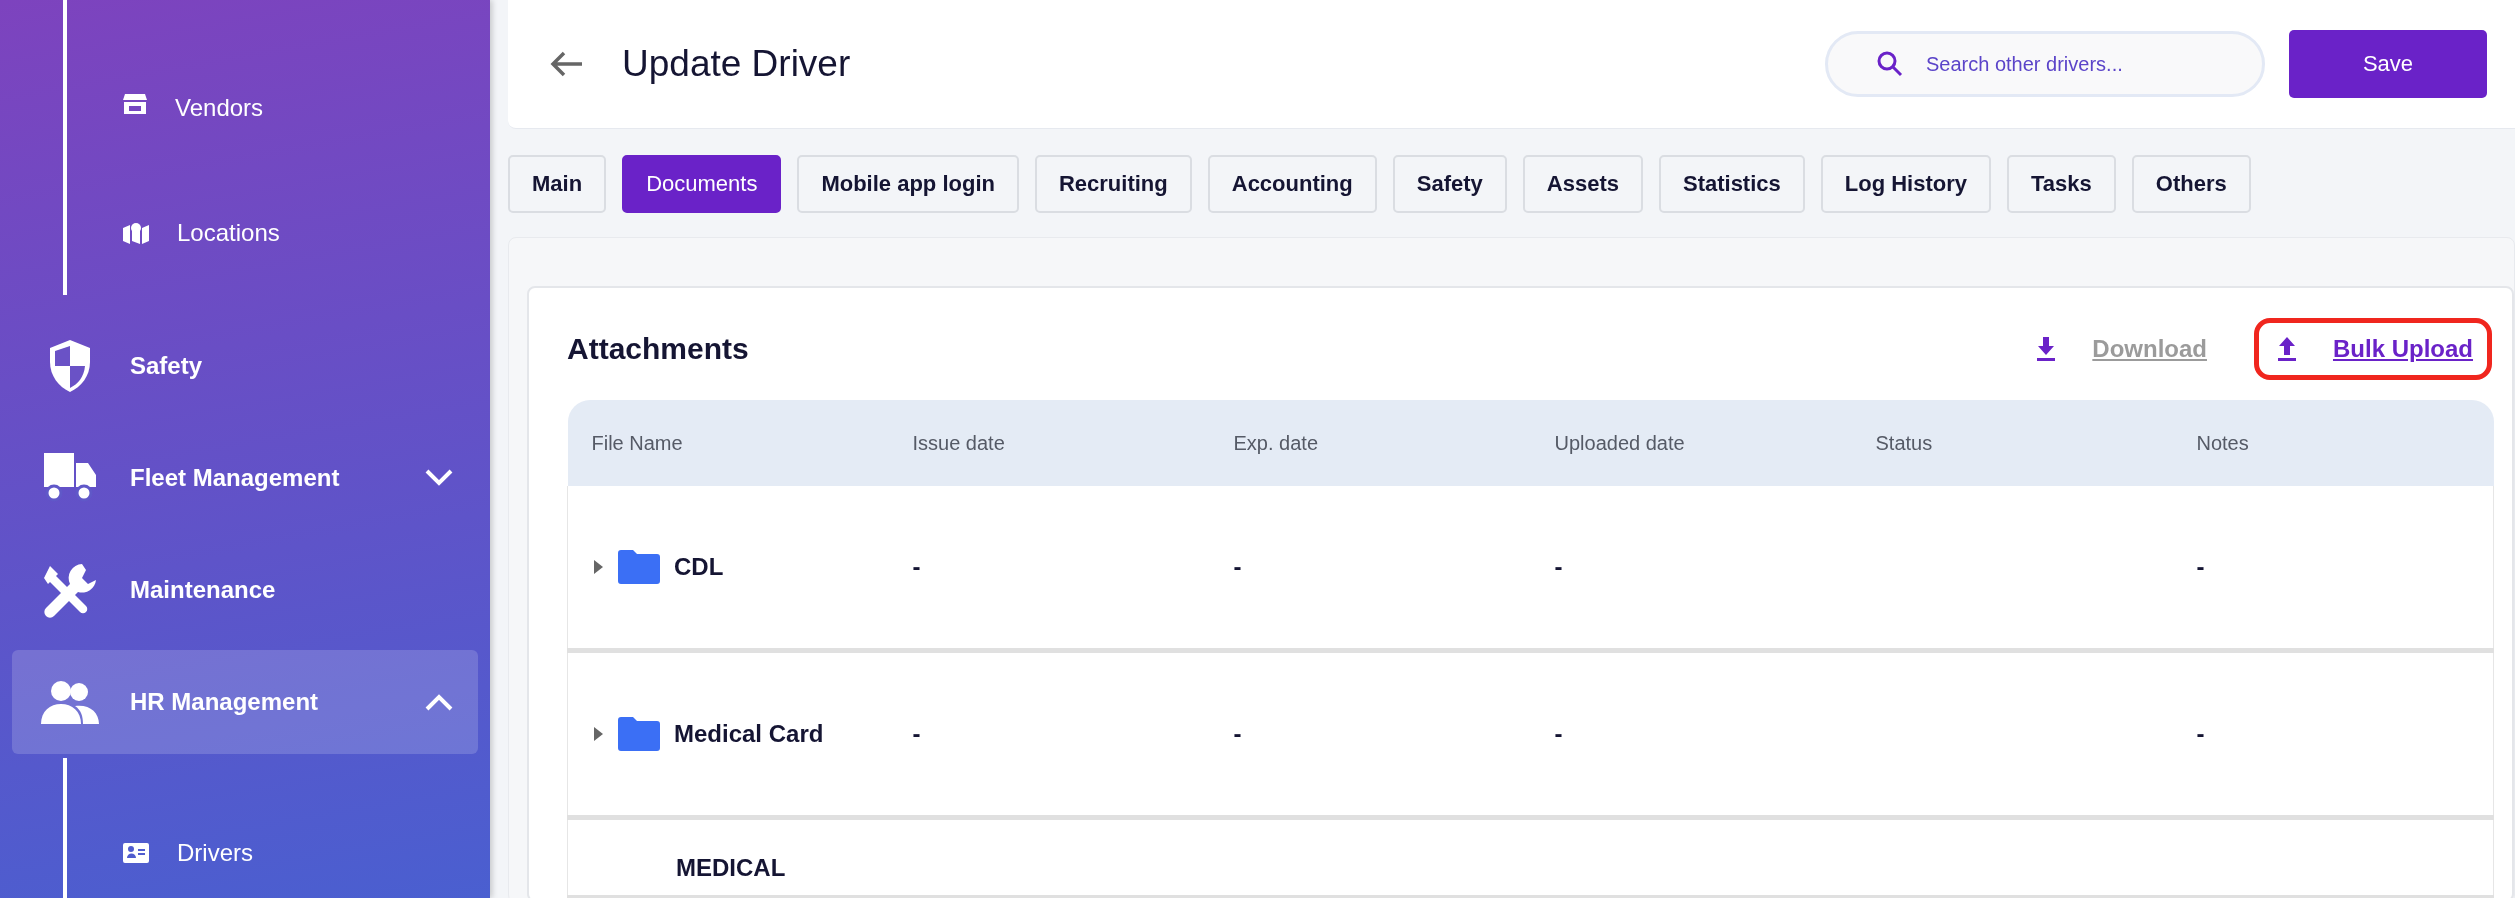 The image size is (2515, 898). Describe the element at coordinates (1731, 184) in the screenshot. I see `tab: Statistics` at that location.